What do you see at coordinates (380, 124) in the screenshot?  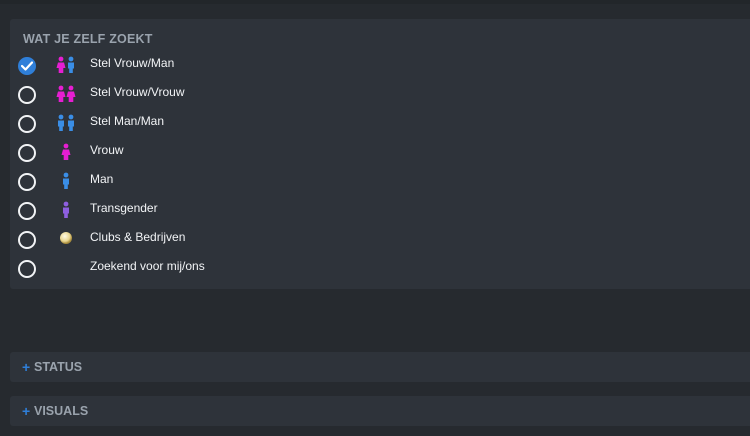 I see `option-stel-man-man: Stel Man/Man` at bounding box center [380, 124].